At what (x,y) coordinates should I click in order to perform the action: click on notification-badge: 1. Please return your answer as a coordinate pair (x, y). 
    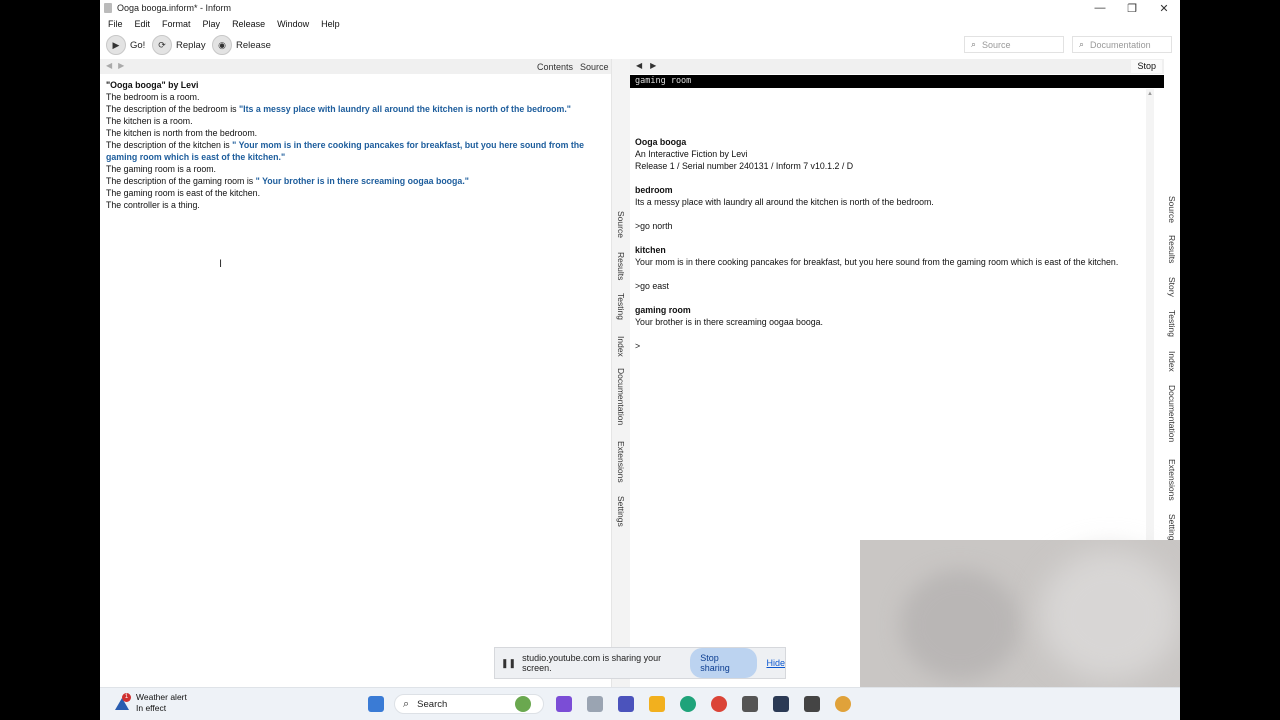
    Looking at the image, I should click on (126, 697).